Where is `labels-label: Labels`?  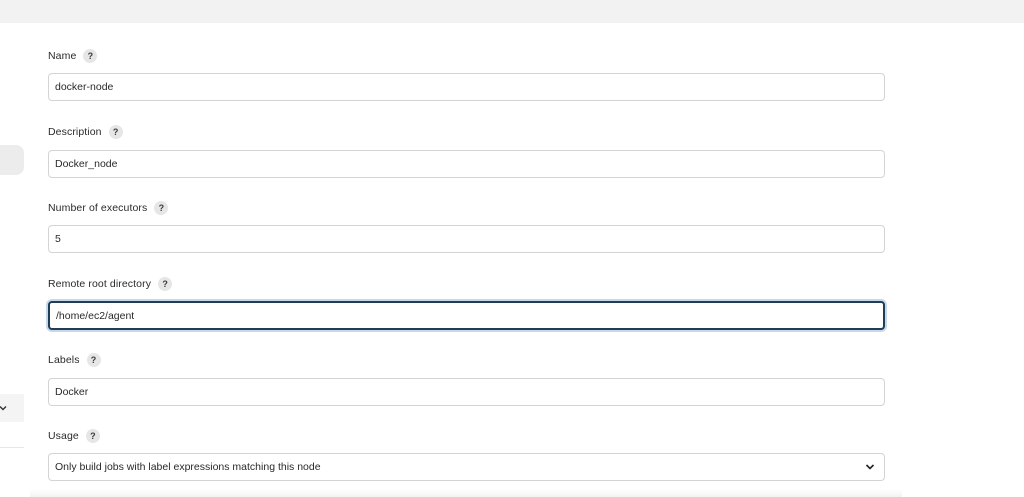
labels-label: Labels is located at coordinates (64, 360).